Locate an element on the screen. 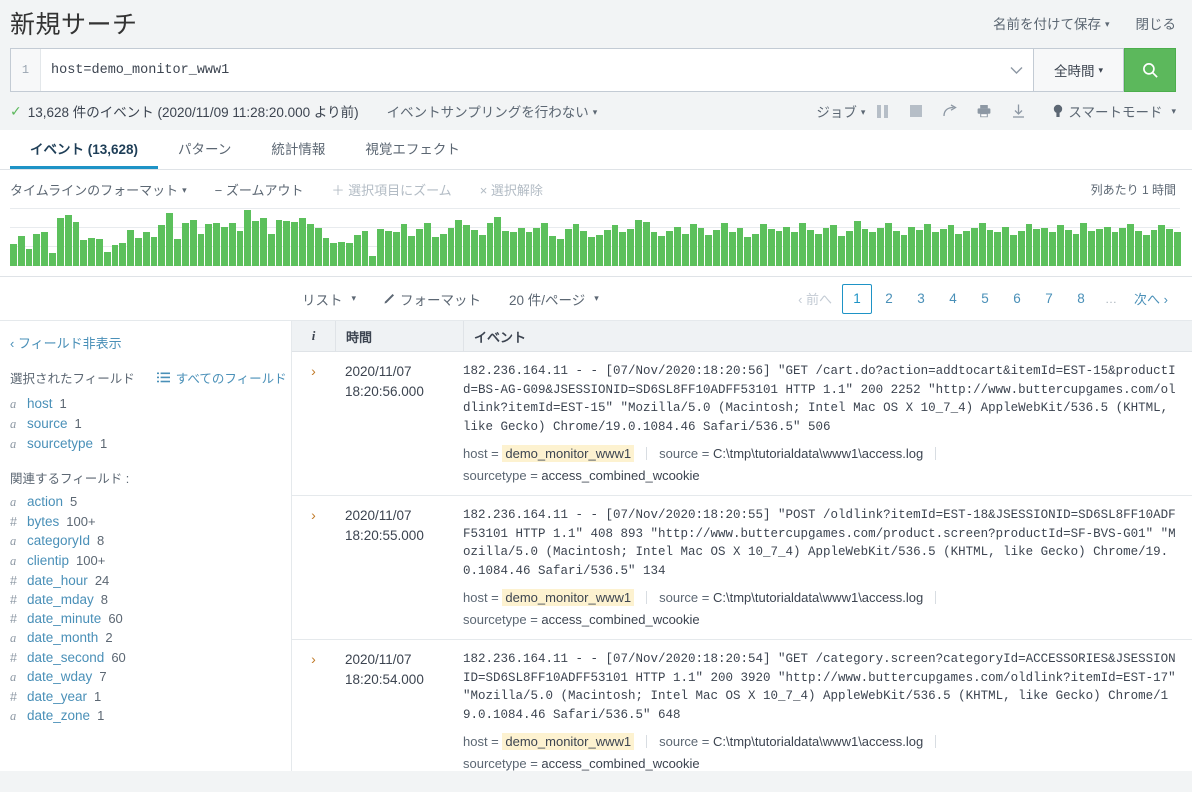  event-timestamp: 2020/11/07 18:20:55.000 is located at coordinates (399, 568).